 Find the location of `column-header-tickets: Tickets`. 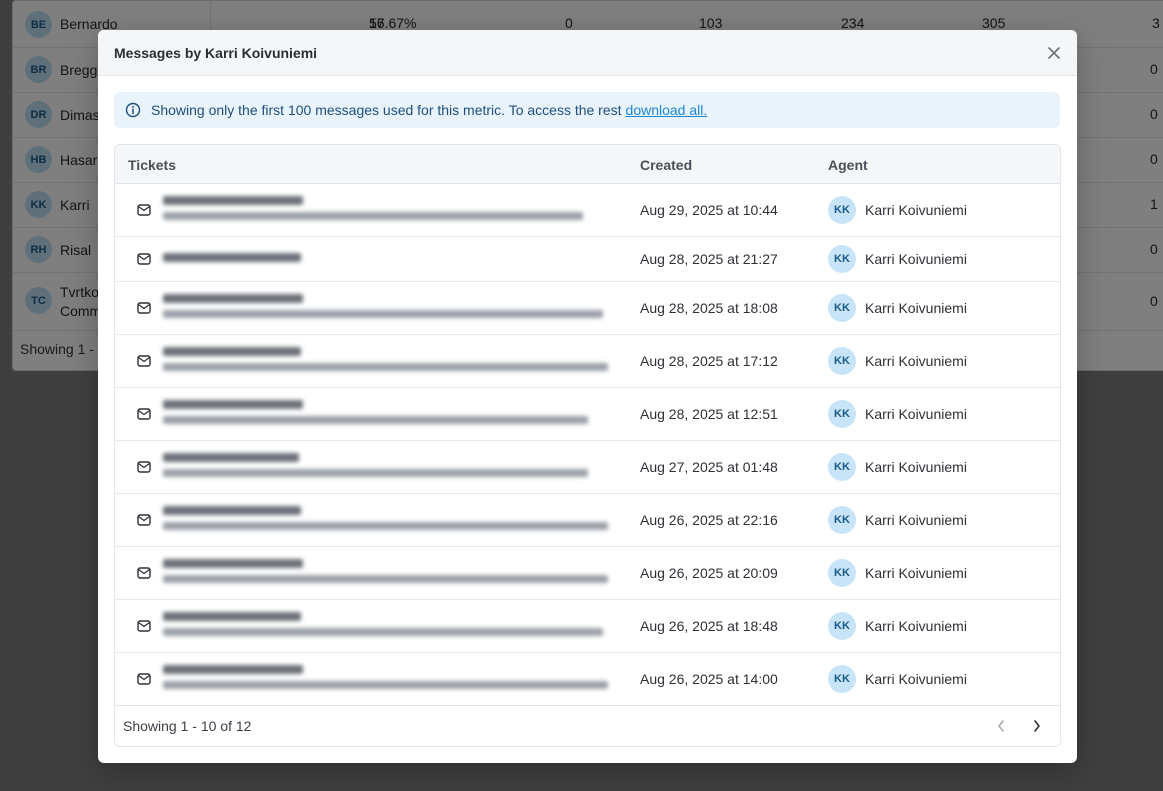

column-header-tickets: Tickets is located at coordinates (152, 165).